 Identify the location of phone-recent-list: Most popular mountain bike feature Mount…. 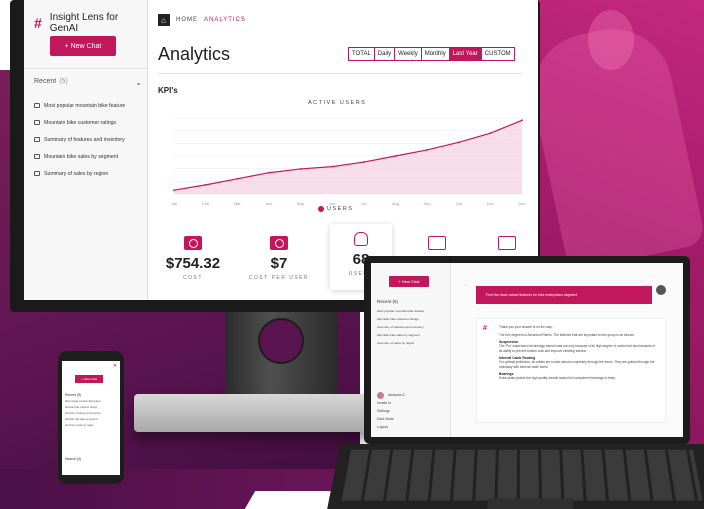
(83, 416).